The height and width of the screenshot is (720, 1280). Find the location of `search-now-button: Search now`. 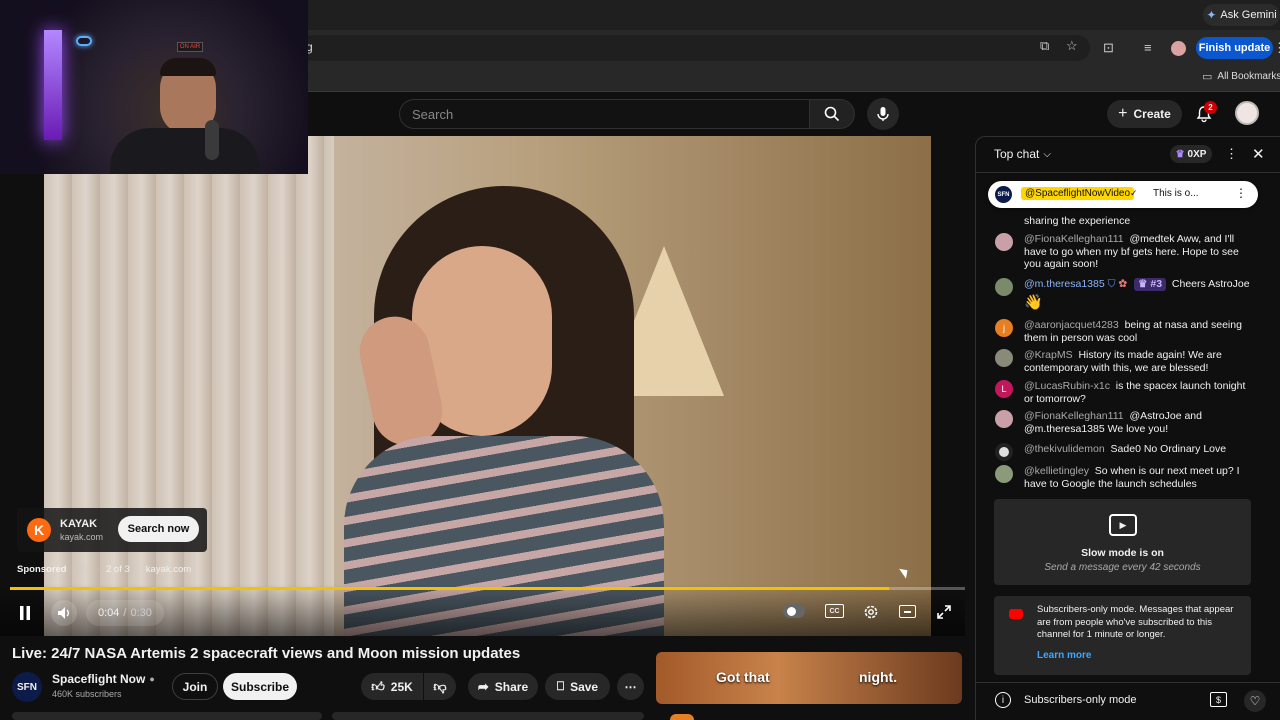

search-now-button: Search now is located at coordinates (158, 529).